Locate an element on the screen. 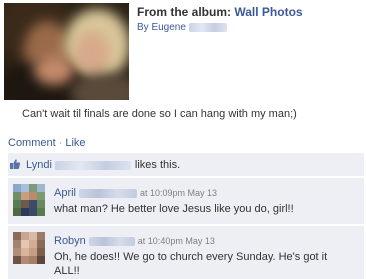 This screenshot has height=279, width=366. comment-timestamp: at 10:09pm May 13 is located at coordinates (179, 193).